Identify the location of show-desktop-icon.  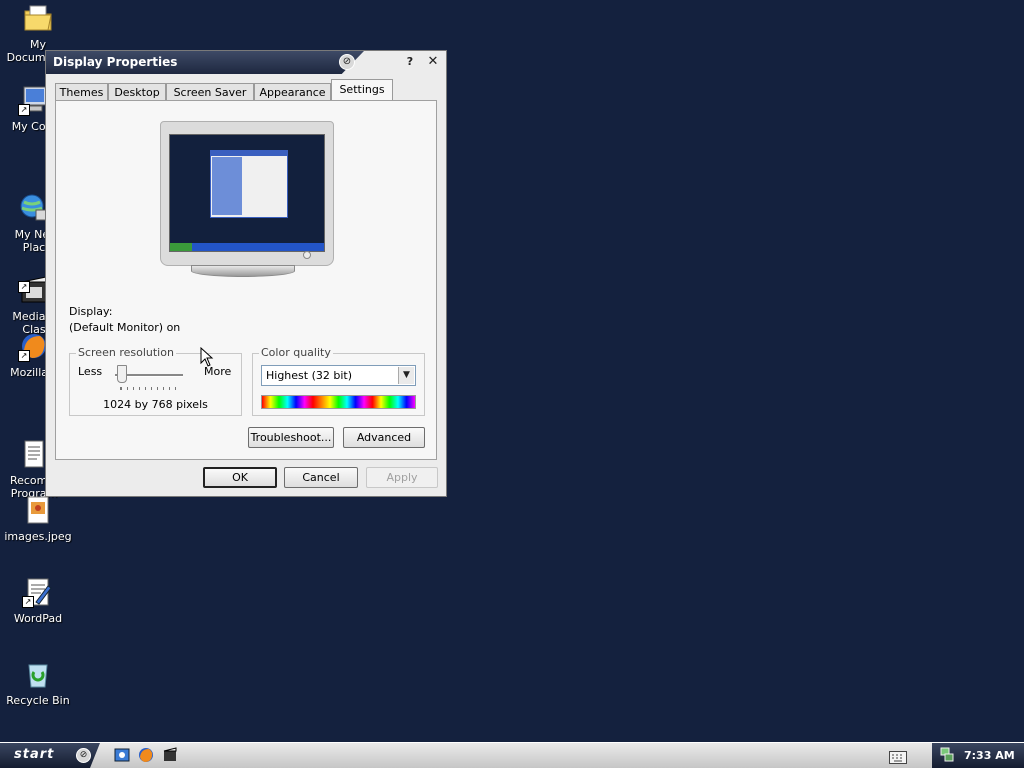
(122, 755).